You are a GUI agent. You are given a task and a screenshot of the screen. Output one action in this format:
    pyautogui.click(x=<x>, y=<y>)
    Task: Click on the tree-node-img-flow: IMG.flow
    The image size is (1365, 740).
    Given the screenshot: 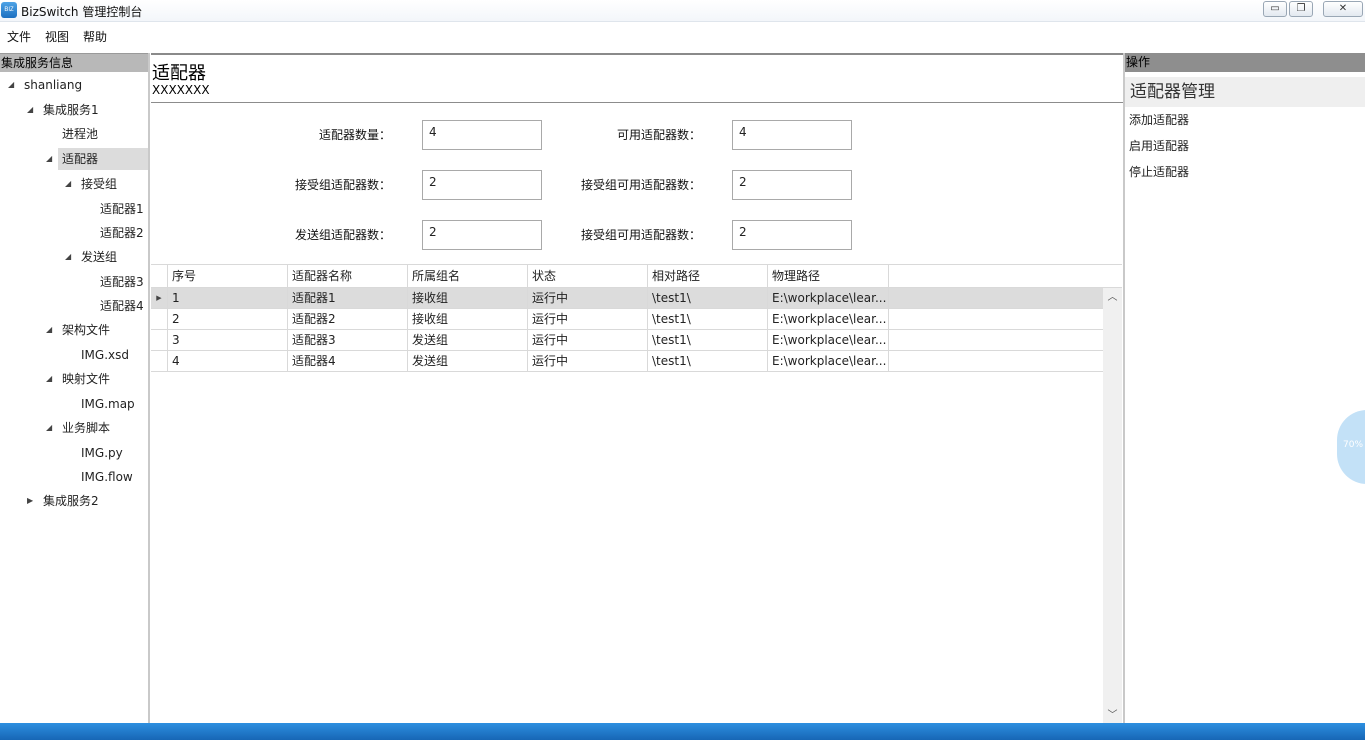 What is the action you would take?
    pyautogui.click(x=74, y=477)
    